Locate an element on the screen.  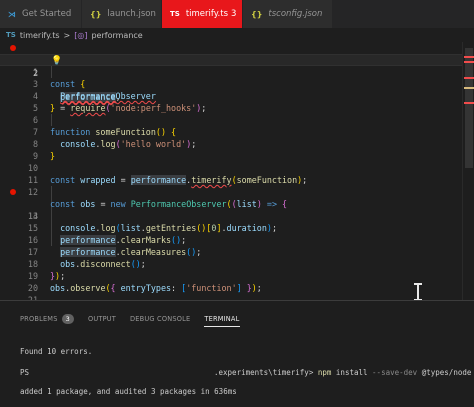
terminal-cmd-rest: install is located at coordinates (352, 372).